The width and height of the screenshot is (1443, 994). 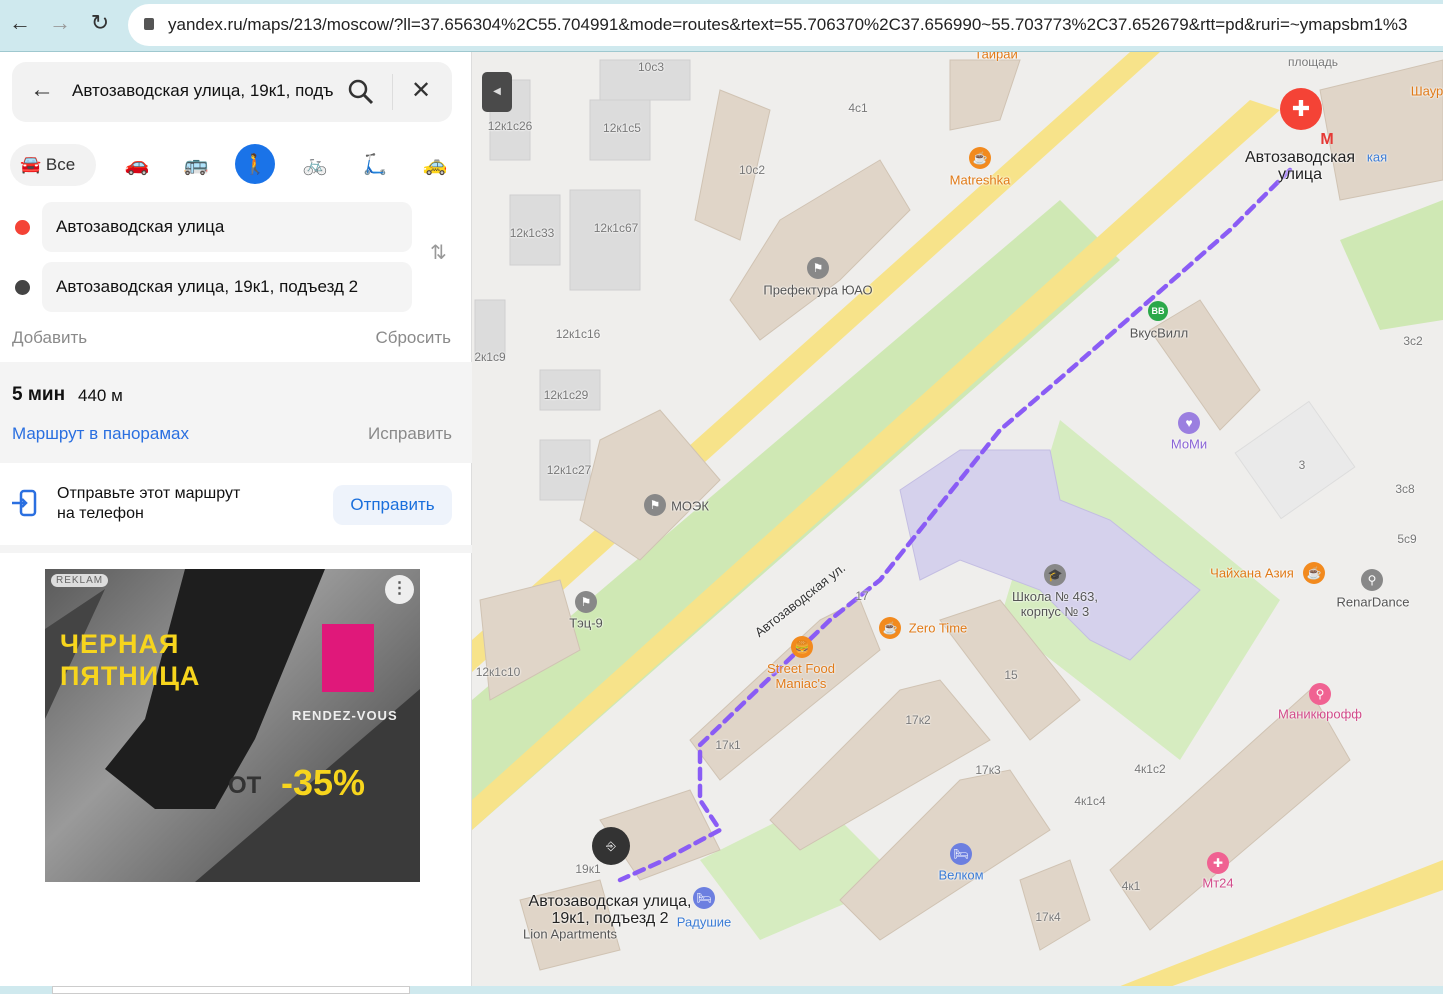 I want to click on mode-scooter: 🛴, so click(x=375, y=165).